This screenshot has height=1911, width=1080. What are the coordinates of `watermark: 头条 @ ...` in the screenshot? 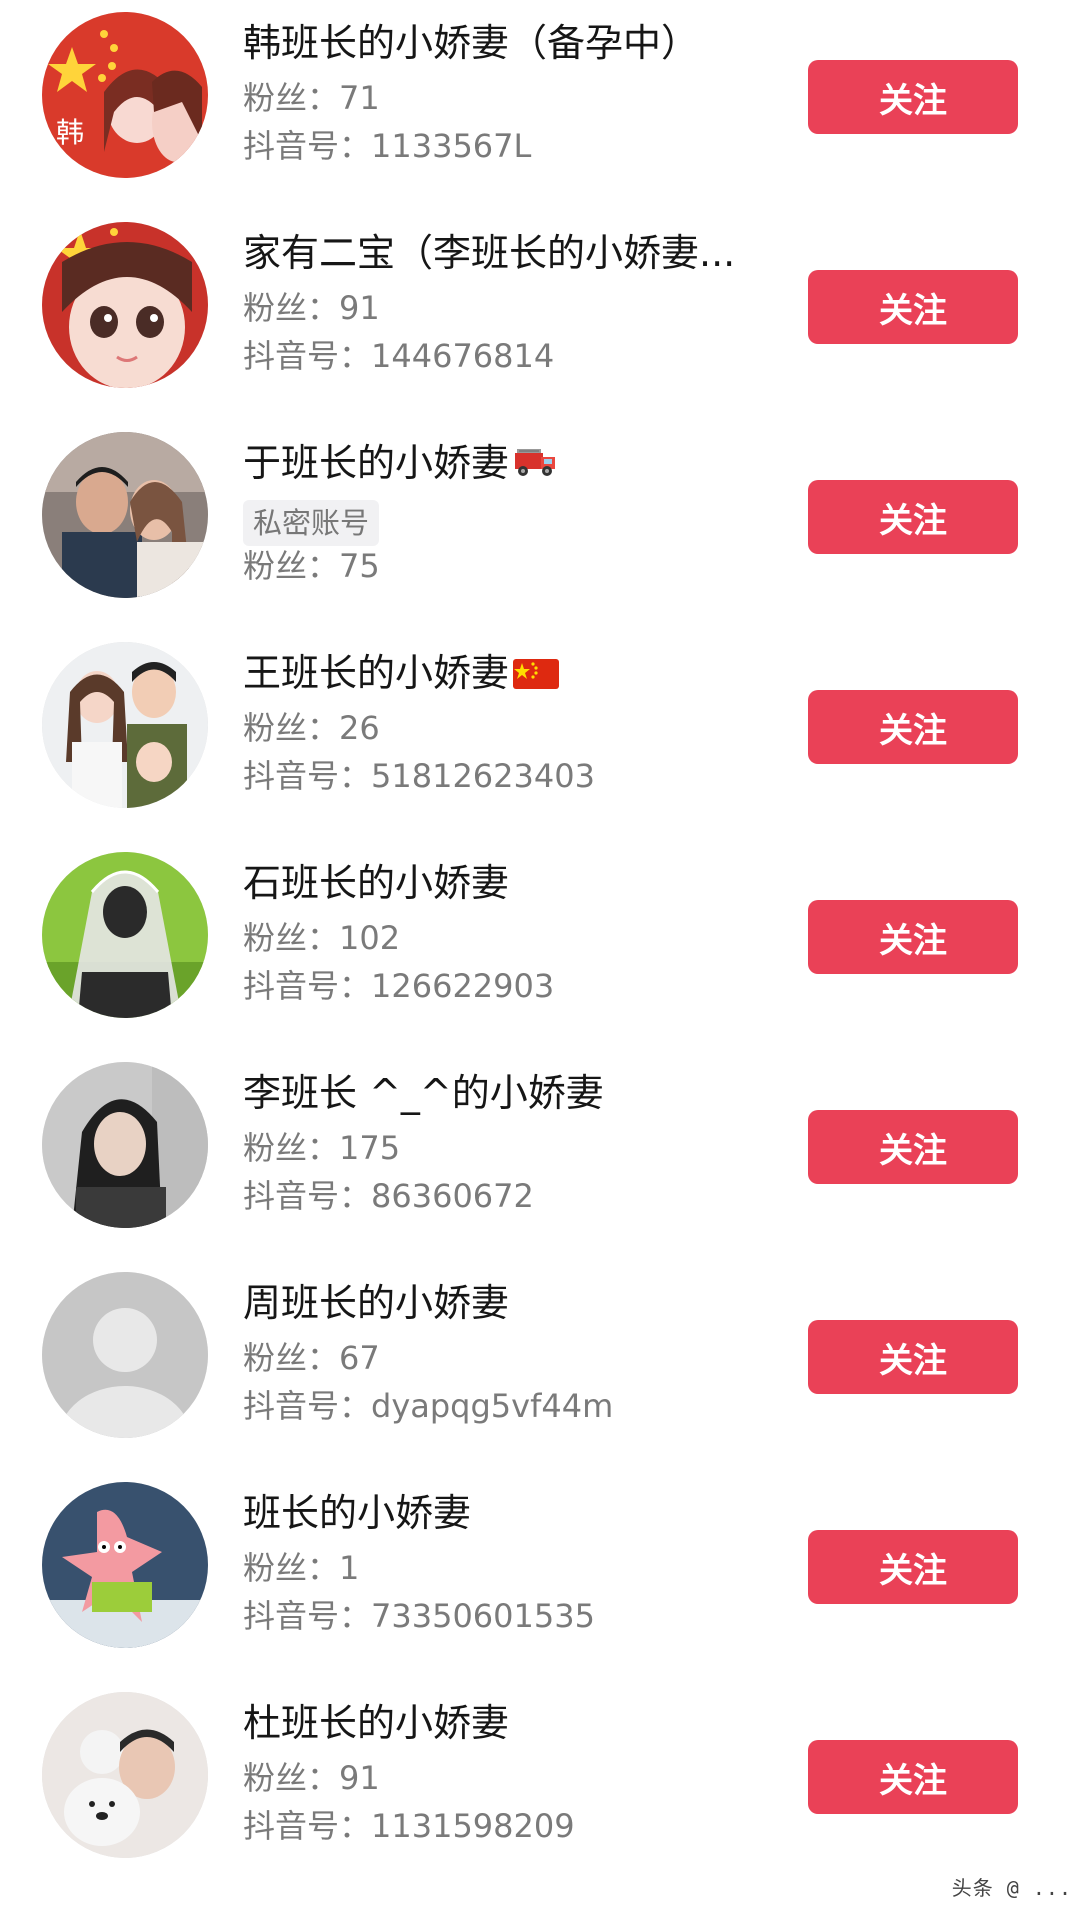 It's located at (1011, 1888).